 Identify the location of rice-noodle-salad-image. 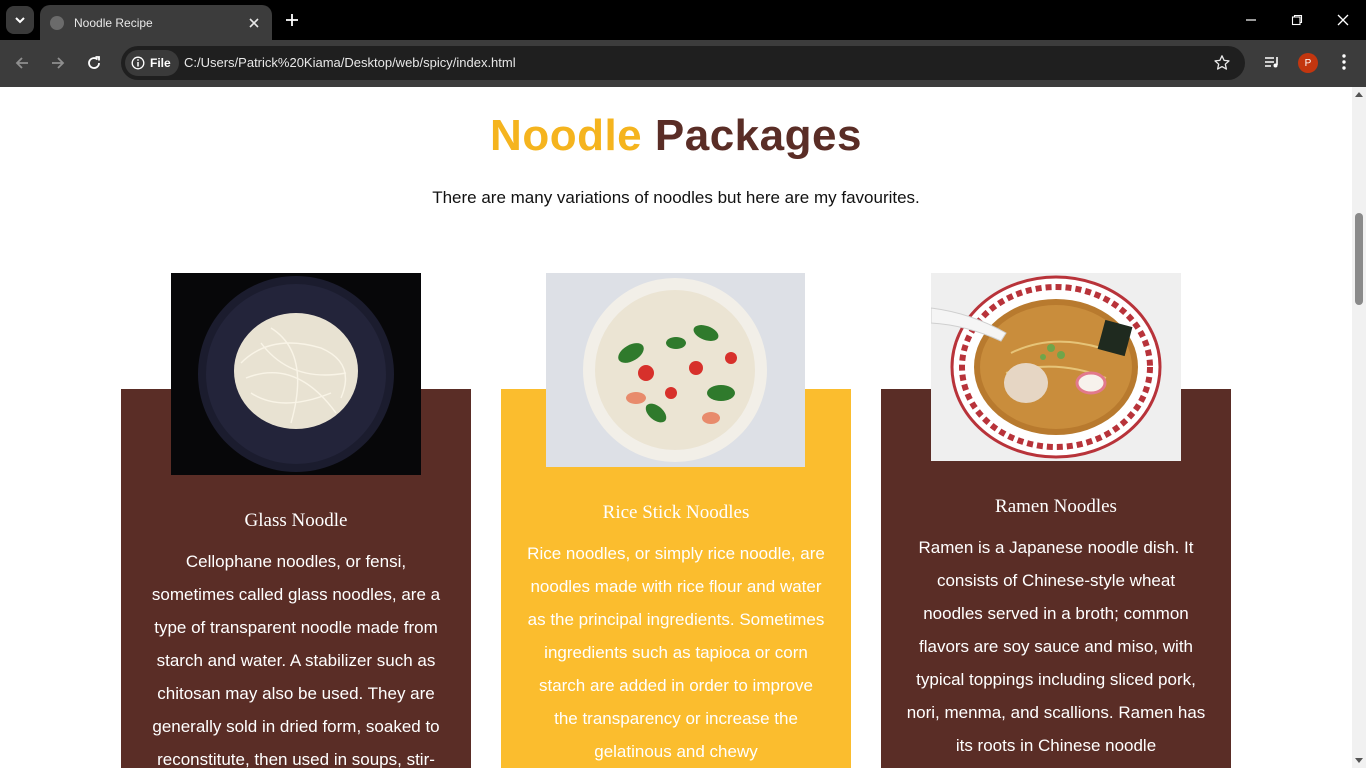
(675, 370).